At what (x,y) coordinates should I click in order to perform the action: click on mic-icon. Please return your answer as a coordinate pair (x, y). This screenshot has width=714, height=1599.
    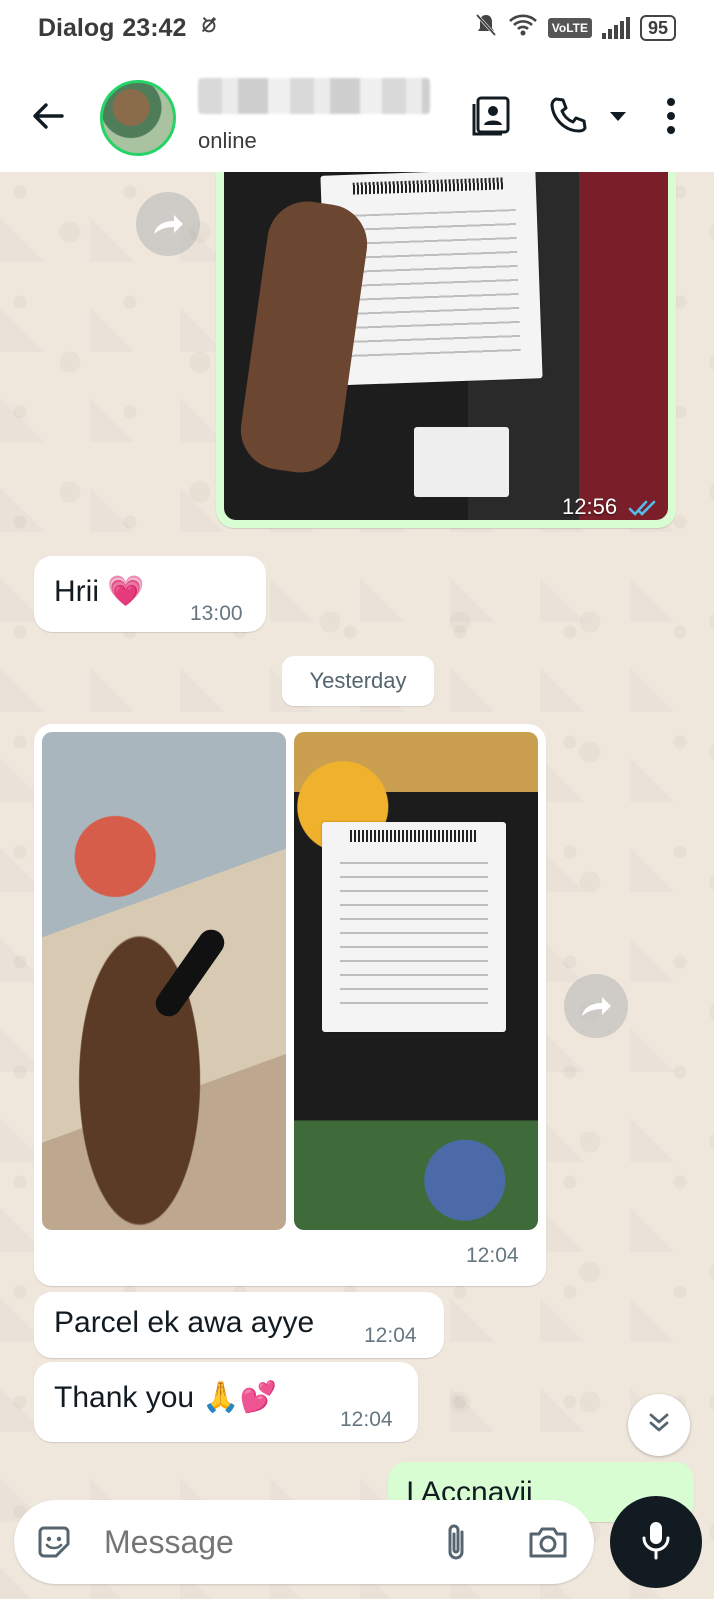
    Looking at the image, I should click on (656, 1542).